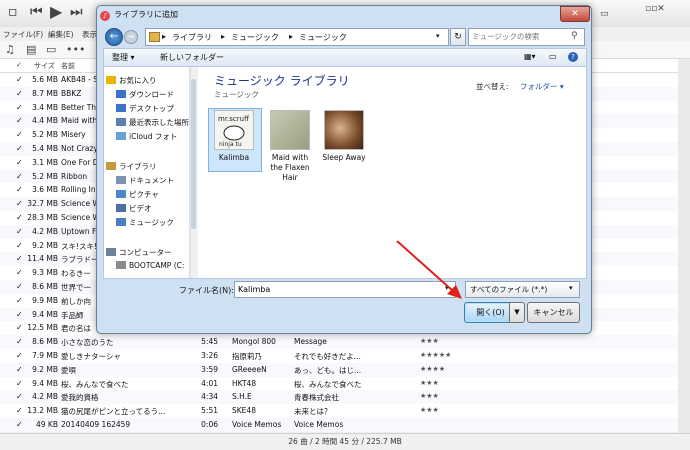 This screenshot has width=690, height=450. I want to click on annotation-arrow, so click(429, 269).